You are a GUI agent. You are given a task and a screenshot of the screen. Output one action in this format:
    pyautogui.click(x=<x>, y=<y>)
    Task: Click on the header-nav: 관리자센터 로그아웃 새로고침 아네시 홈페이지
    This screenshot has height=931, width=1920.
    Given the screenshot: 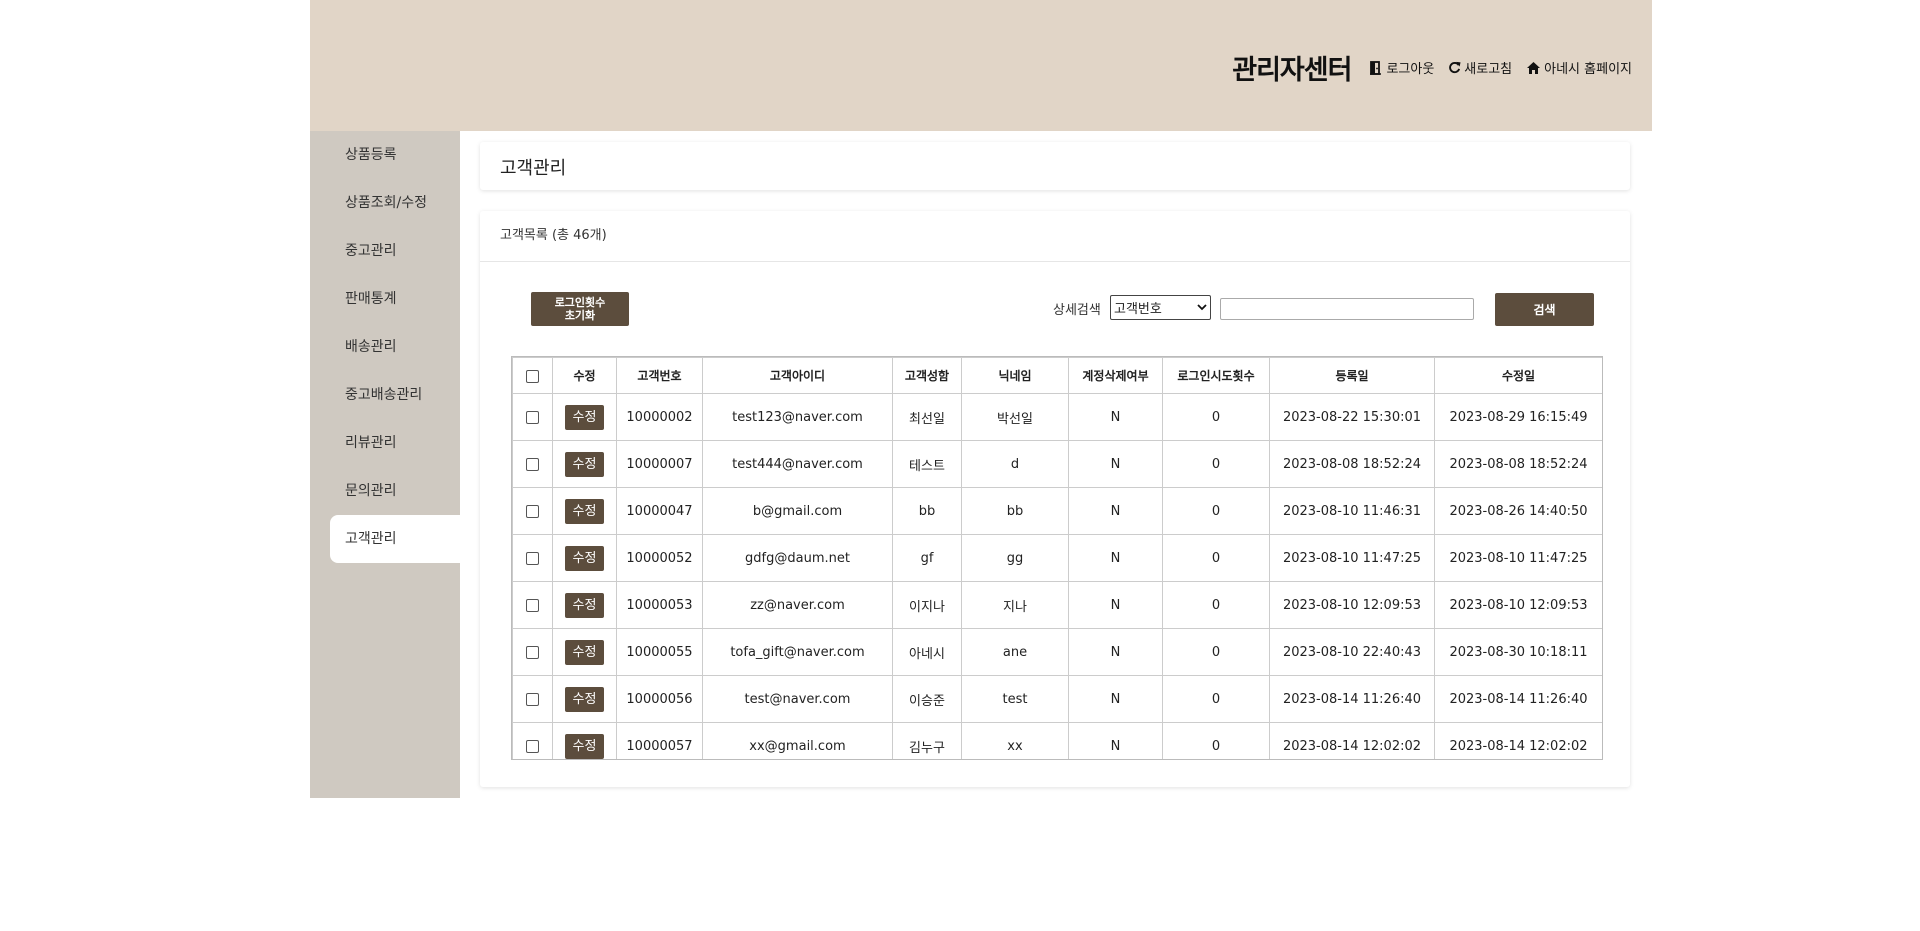 What is the action you would take?
    pyautogui.click(x=1432, y=67)
    